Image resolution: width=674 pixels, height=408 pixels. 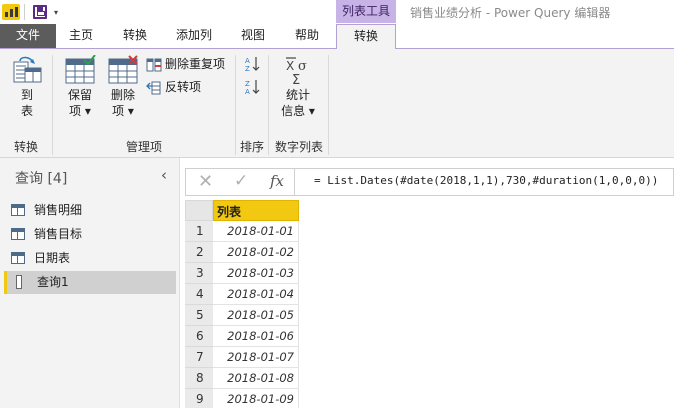 I want to click on qat-dropdown-icon: ▾, so click(x=56, y=12).